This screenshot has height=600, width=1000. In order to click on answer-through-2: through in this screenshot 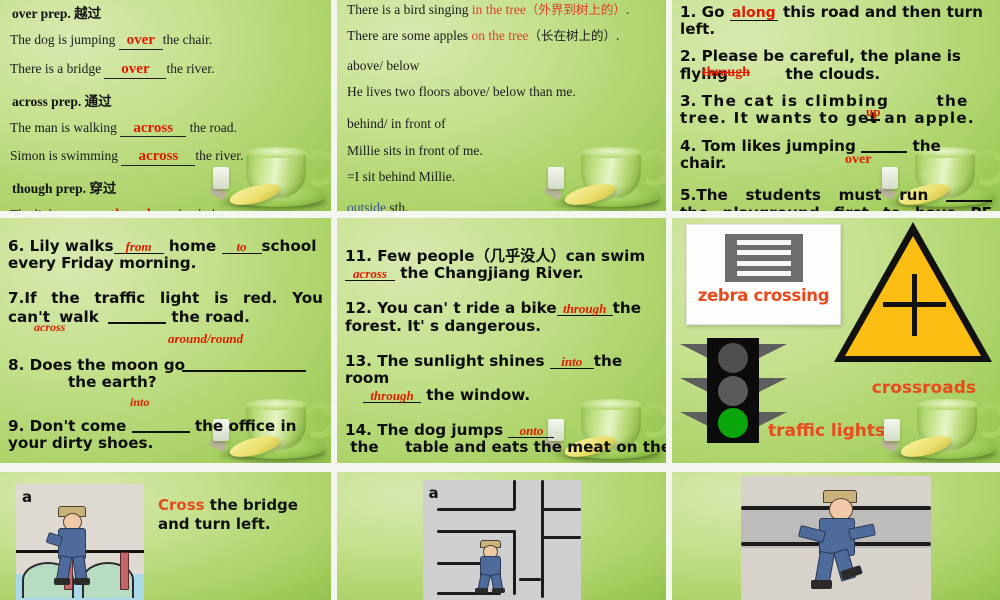, I will do `click(392, 396)`.